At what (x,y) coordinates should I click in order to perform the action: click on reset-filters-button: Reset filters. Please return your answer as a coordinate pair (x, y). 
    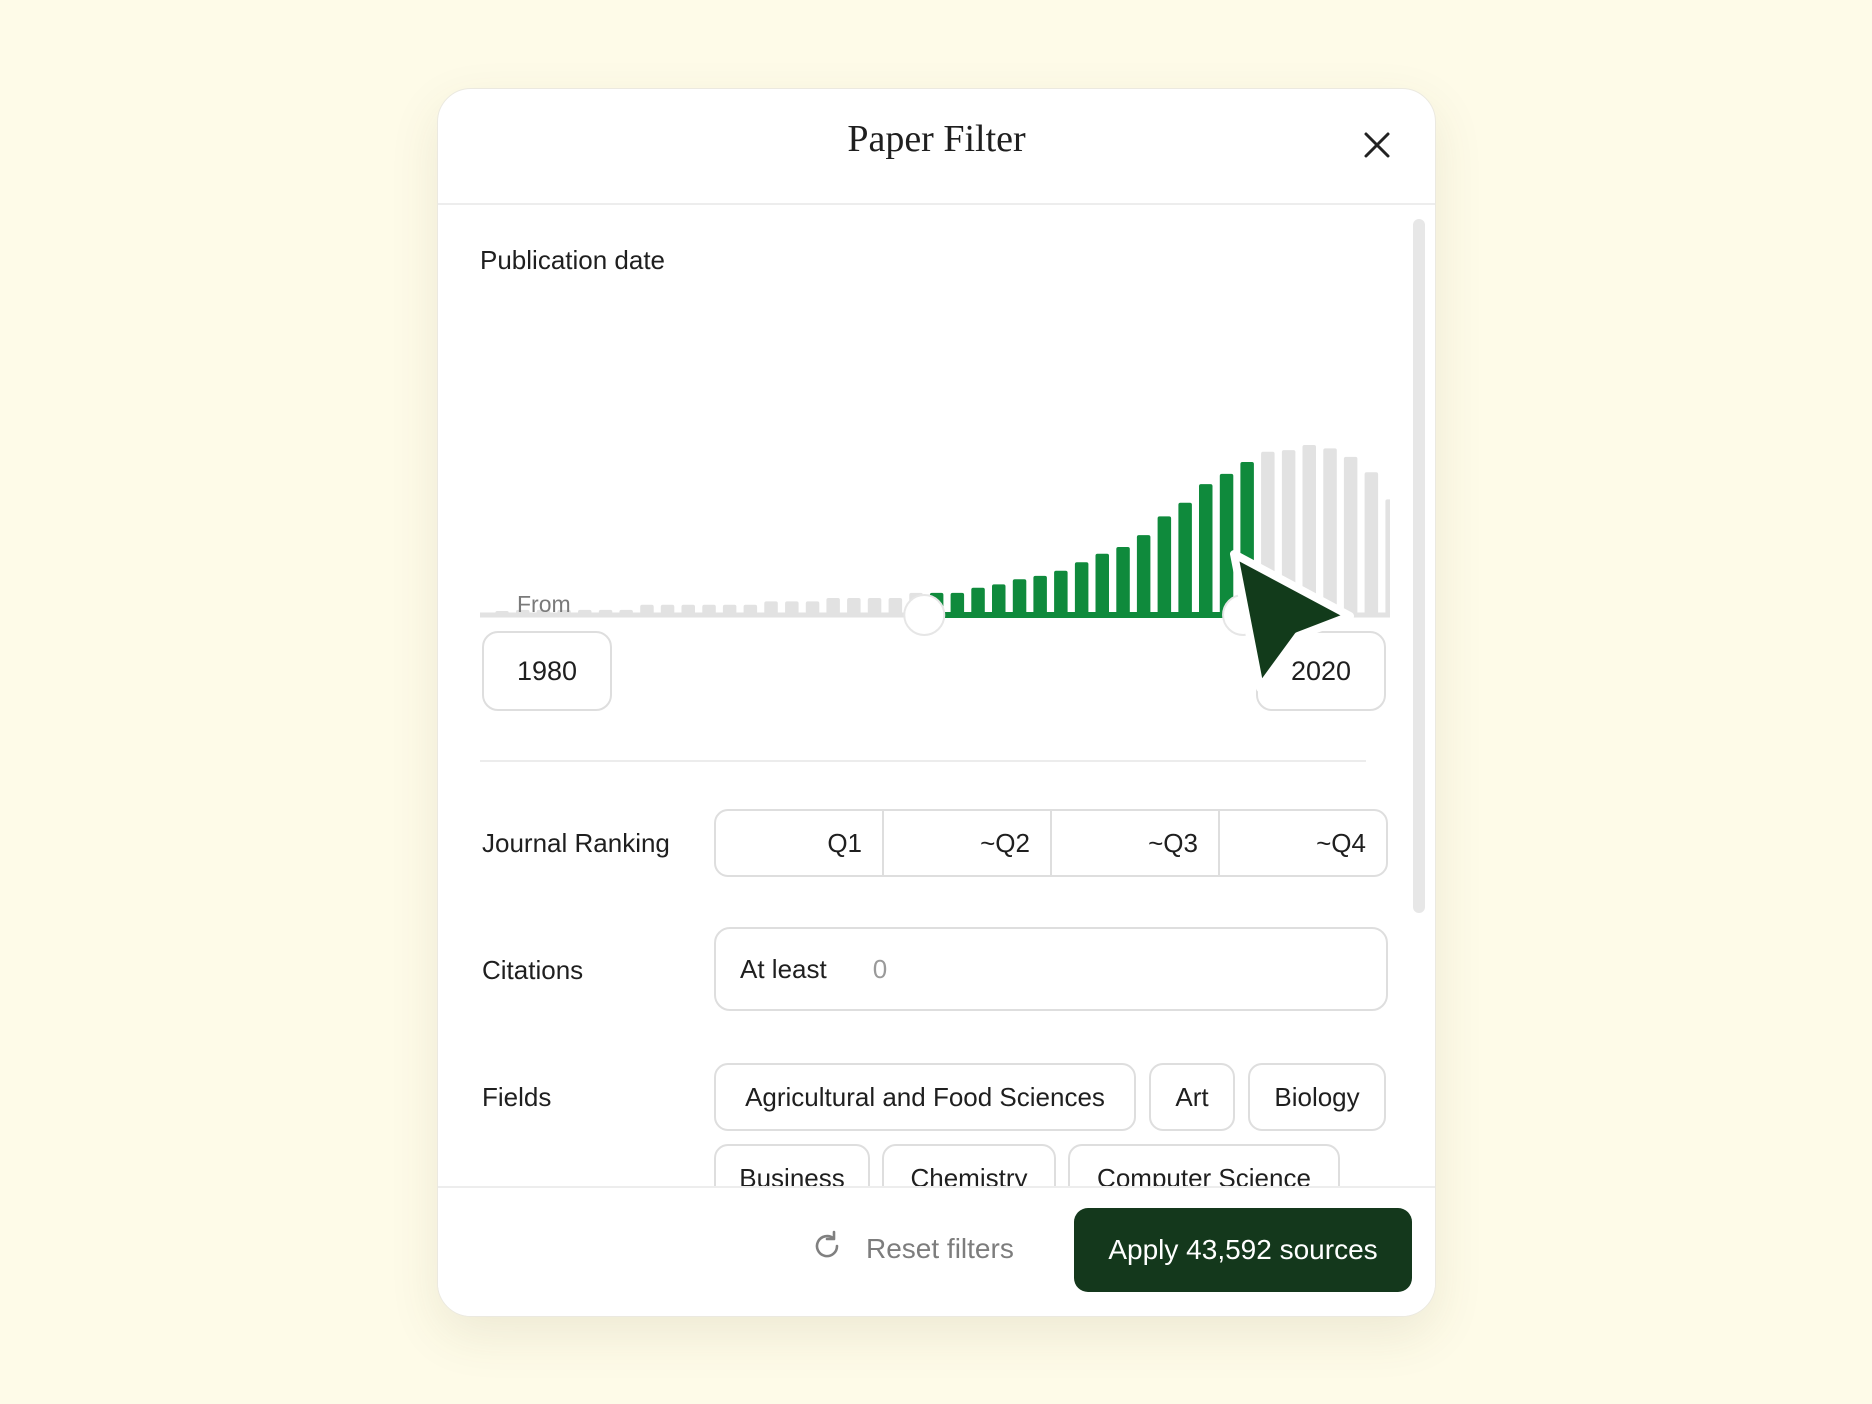
    Looking at the image, I should click on (912, 1249).